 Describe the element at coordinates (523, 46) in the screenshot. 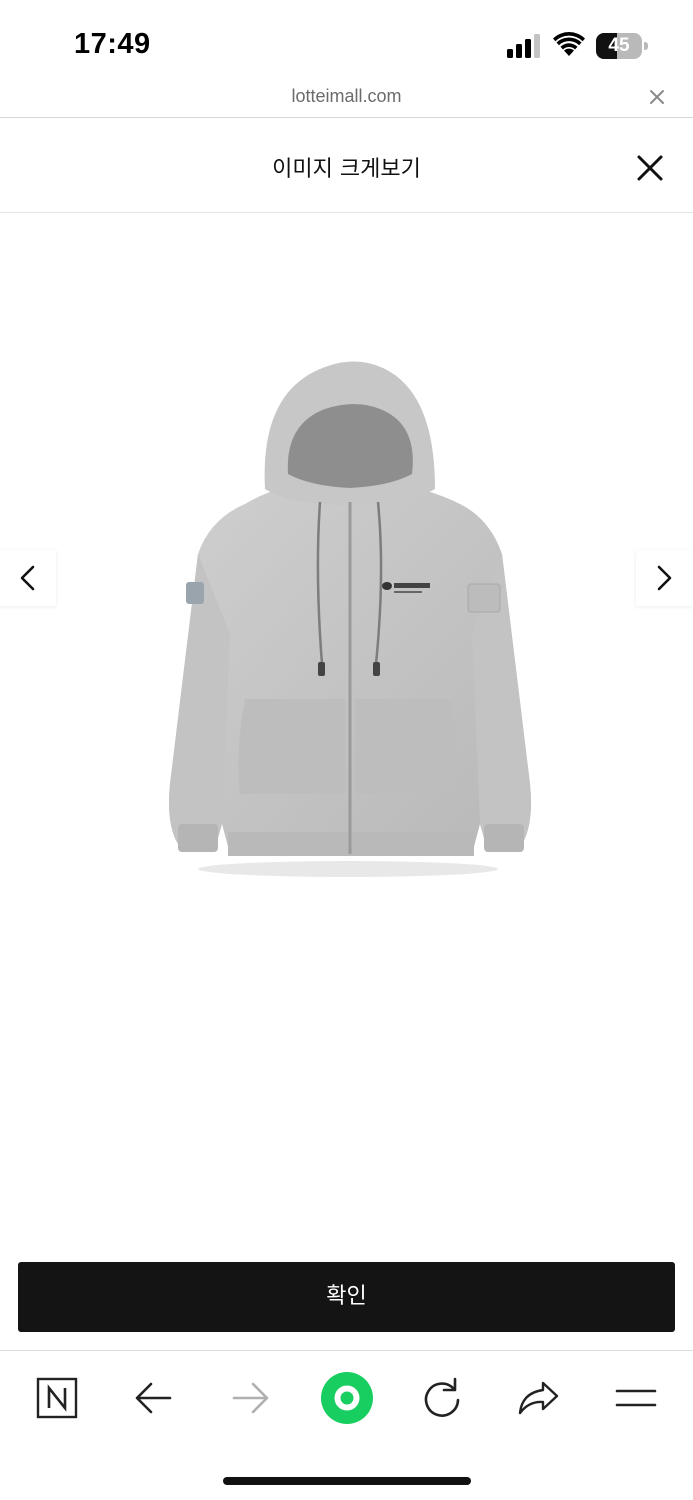

I see `signal-icon` at that location.